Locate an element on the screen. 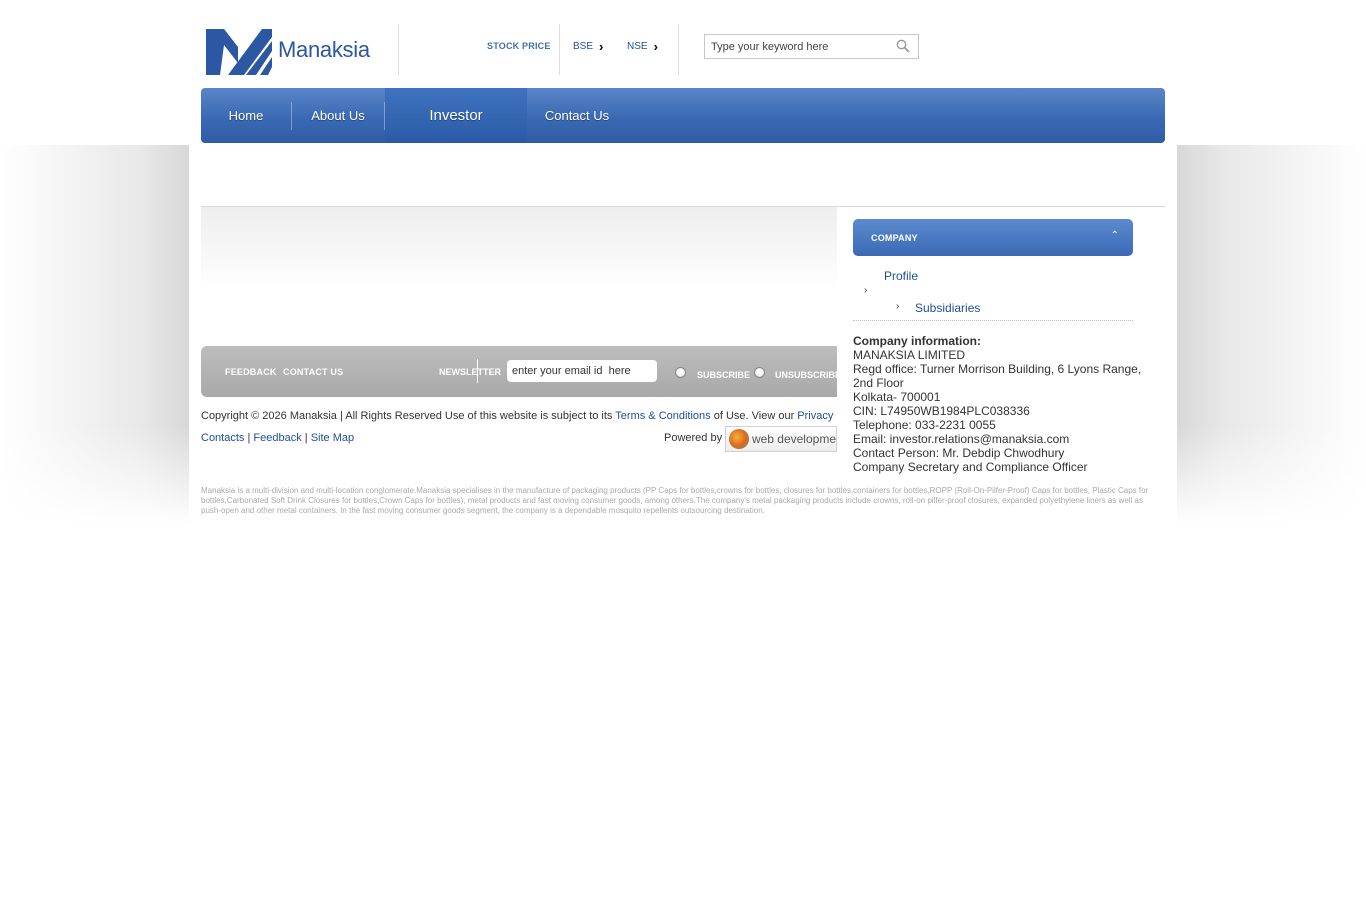  contact-person: Contact Person: Mr. Debdip Chwodhury is located at coordinates (959, 453).